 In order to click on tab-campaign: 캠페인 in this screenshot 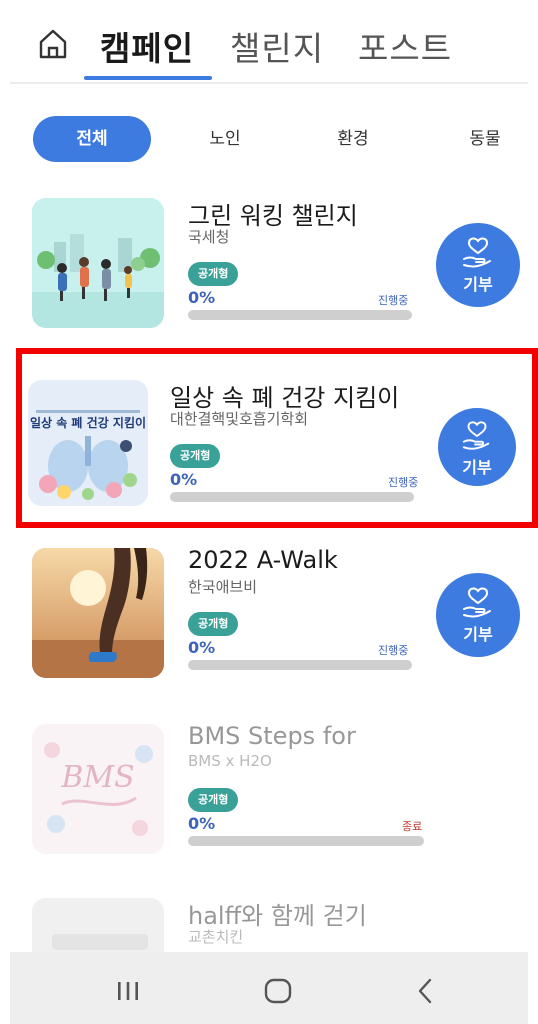, I will do `click(147, 46)`.